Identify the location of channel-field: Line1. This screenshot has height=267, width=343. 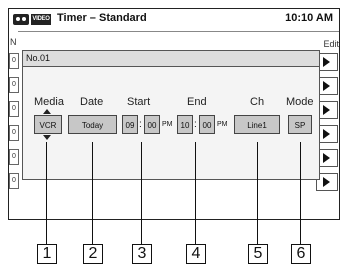
(257, 124).